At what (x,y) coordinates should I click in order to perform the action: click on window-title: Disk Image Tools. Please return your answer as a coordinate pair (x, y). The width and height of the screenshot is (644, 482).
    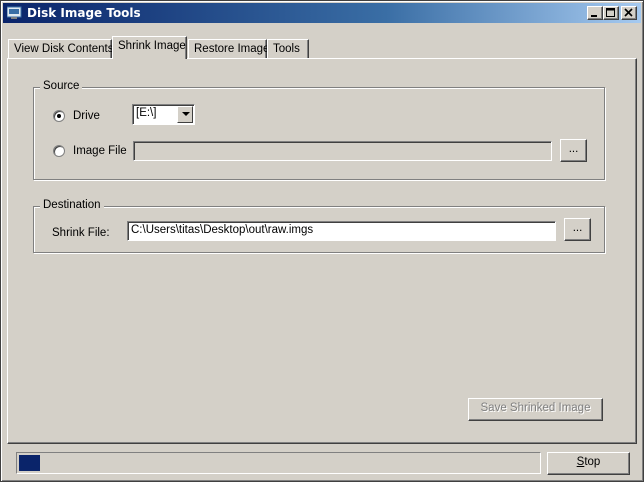
    Looking at the image, I should click on (84, 13).